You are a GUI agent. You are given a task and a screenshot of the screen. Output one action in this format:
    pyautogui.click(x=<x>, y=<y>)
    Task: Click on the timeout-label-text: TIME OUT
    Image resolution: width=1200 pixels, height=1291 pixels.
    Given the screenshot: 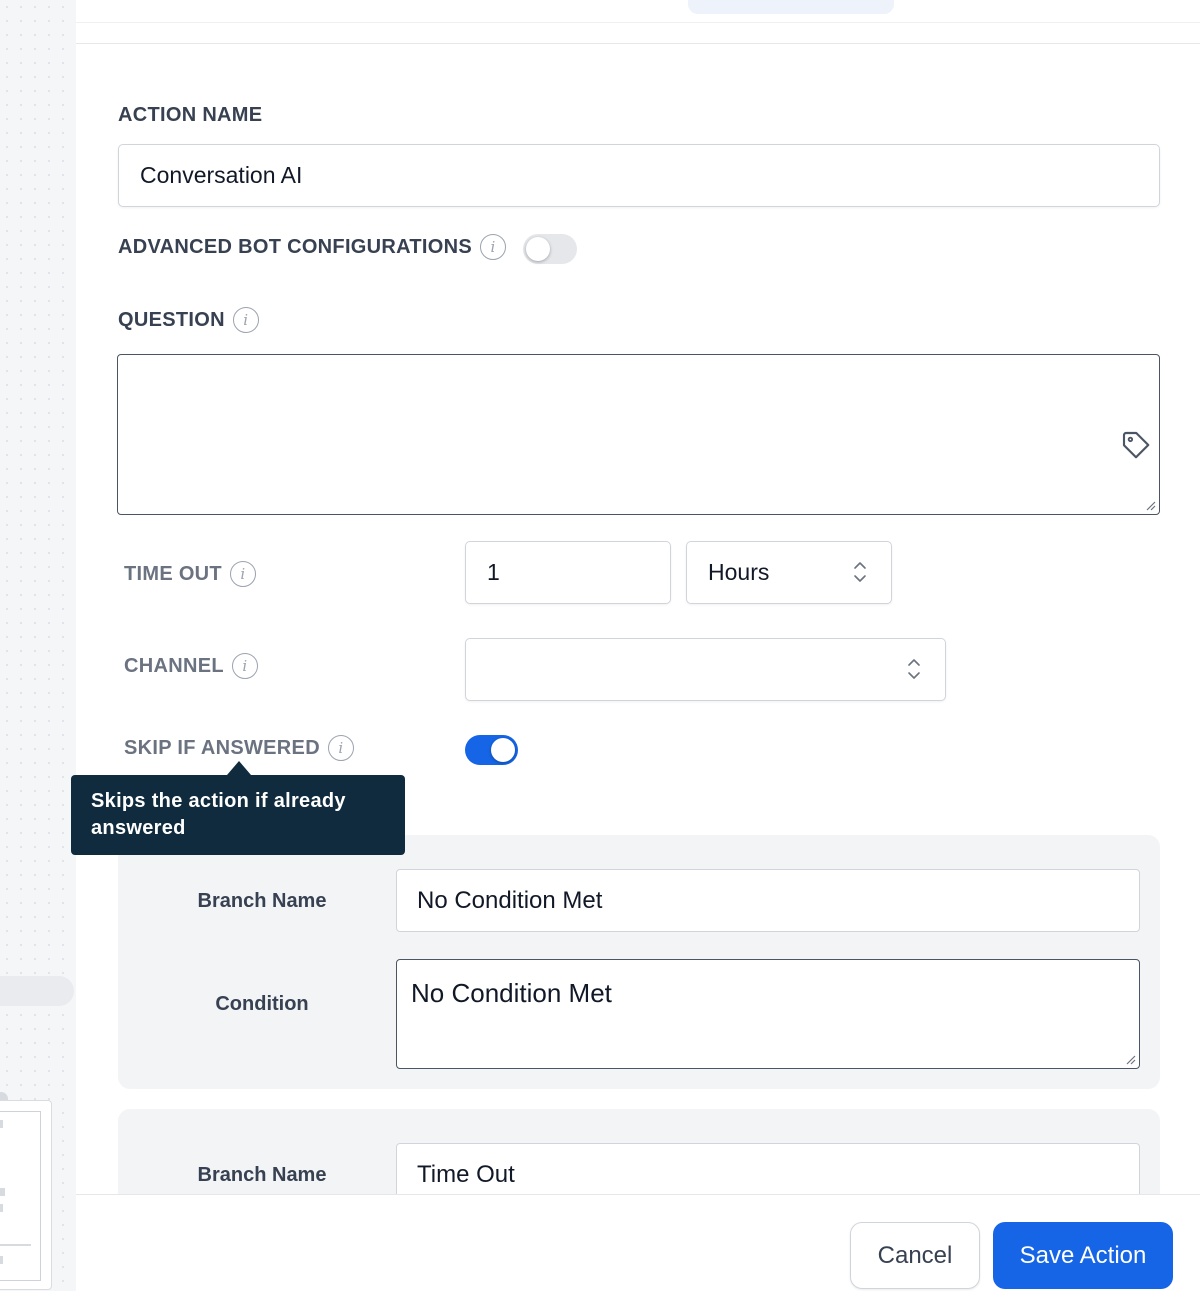 What is the action you would take?
    pyautogui.click(x=173, y=573)
    